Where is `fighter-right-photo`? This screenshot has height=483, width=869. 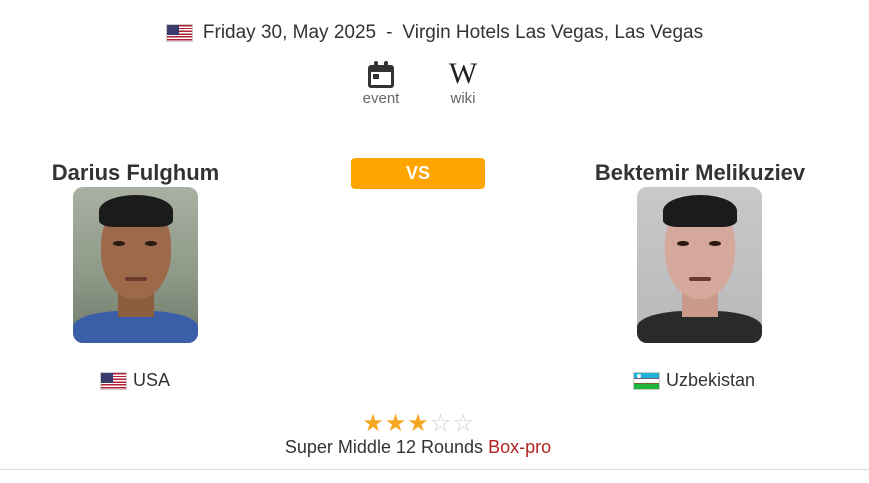
fighter-right-photo is located at coordinates (699, 265).